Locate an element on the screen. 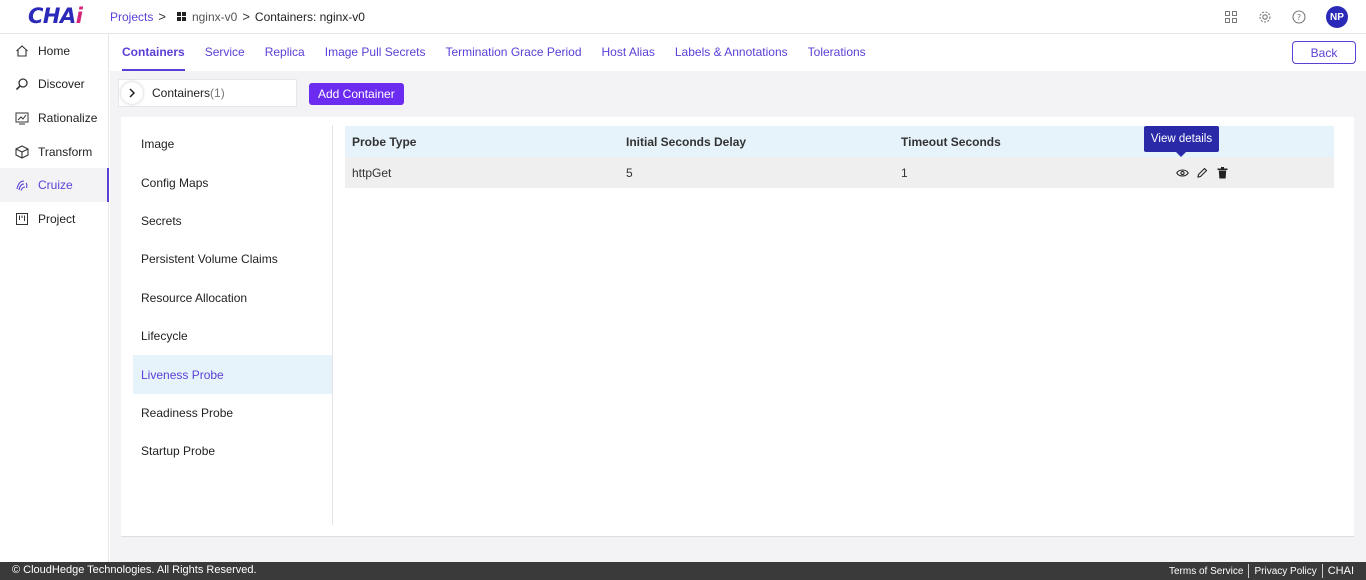 The width and height of the screenshot is (1366, 580). tab-containers: Containers is located at coordinates (153, 52).